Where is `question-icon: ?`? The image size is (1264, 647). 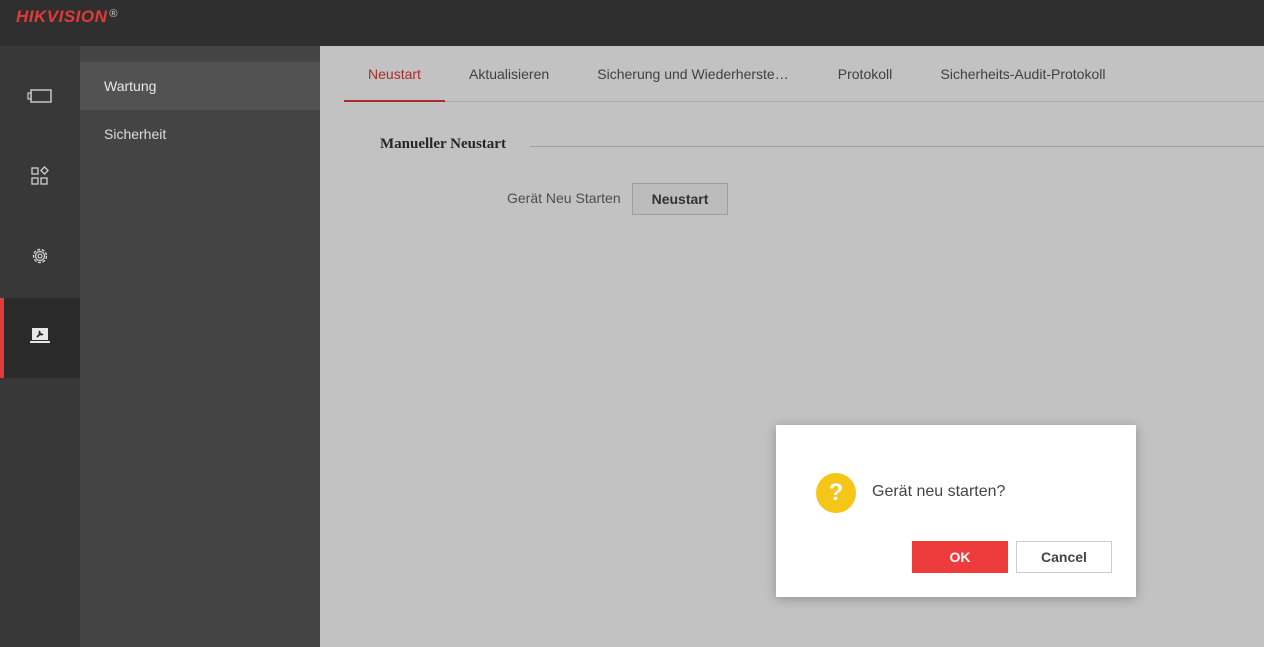 question-icon: ? is located at coordinates (836, 493).